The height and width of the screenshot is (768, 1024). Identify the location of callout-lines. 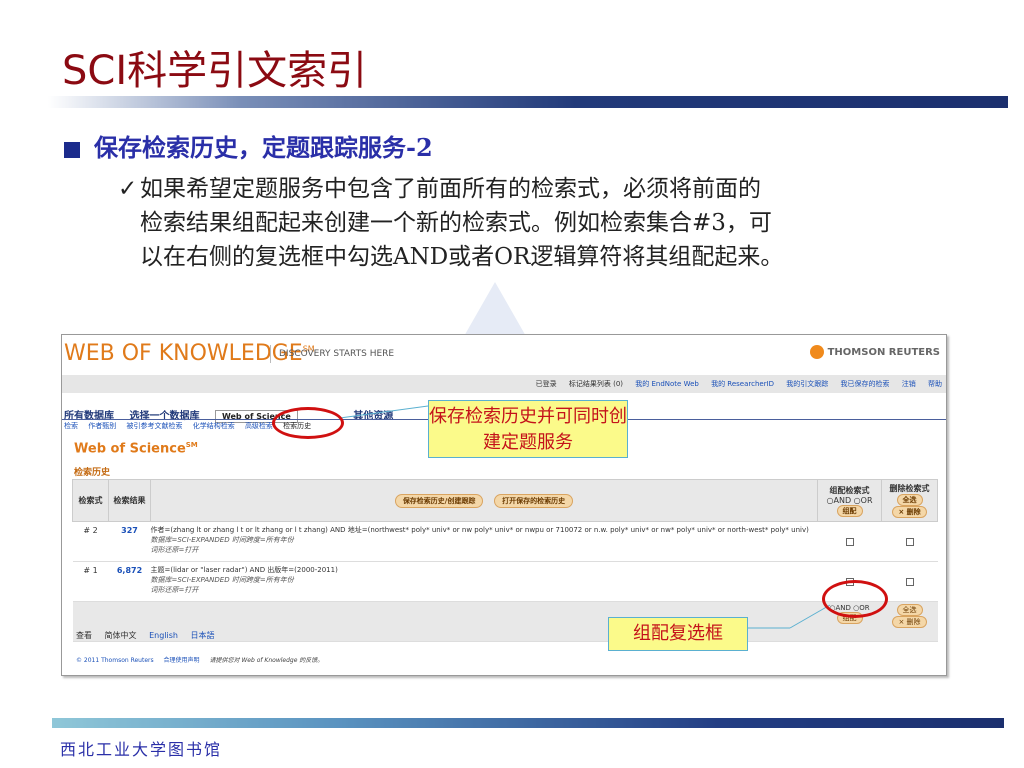
(585, 517).